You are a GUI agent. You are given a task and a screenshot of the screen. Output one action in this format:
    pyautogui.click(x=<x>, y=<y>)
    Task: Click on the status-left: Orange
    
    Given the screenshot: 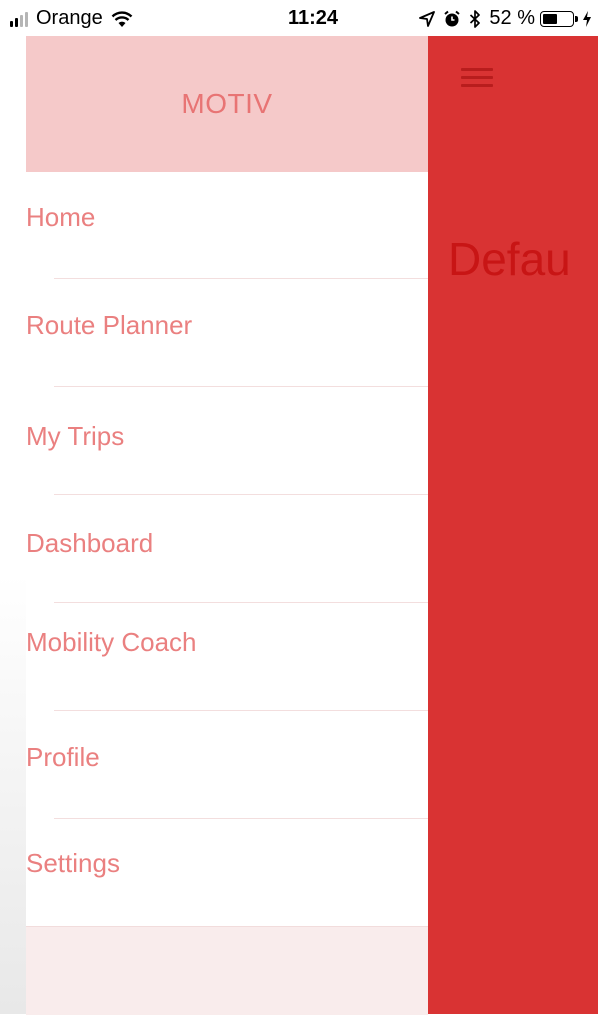 What is the action you would take?
    pyautogui.click(x=71, y=18)
    